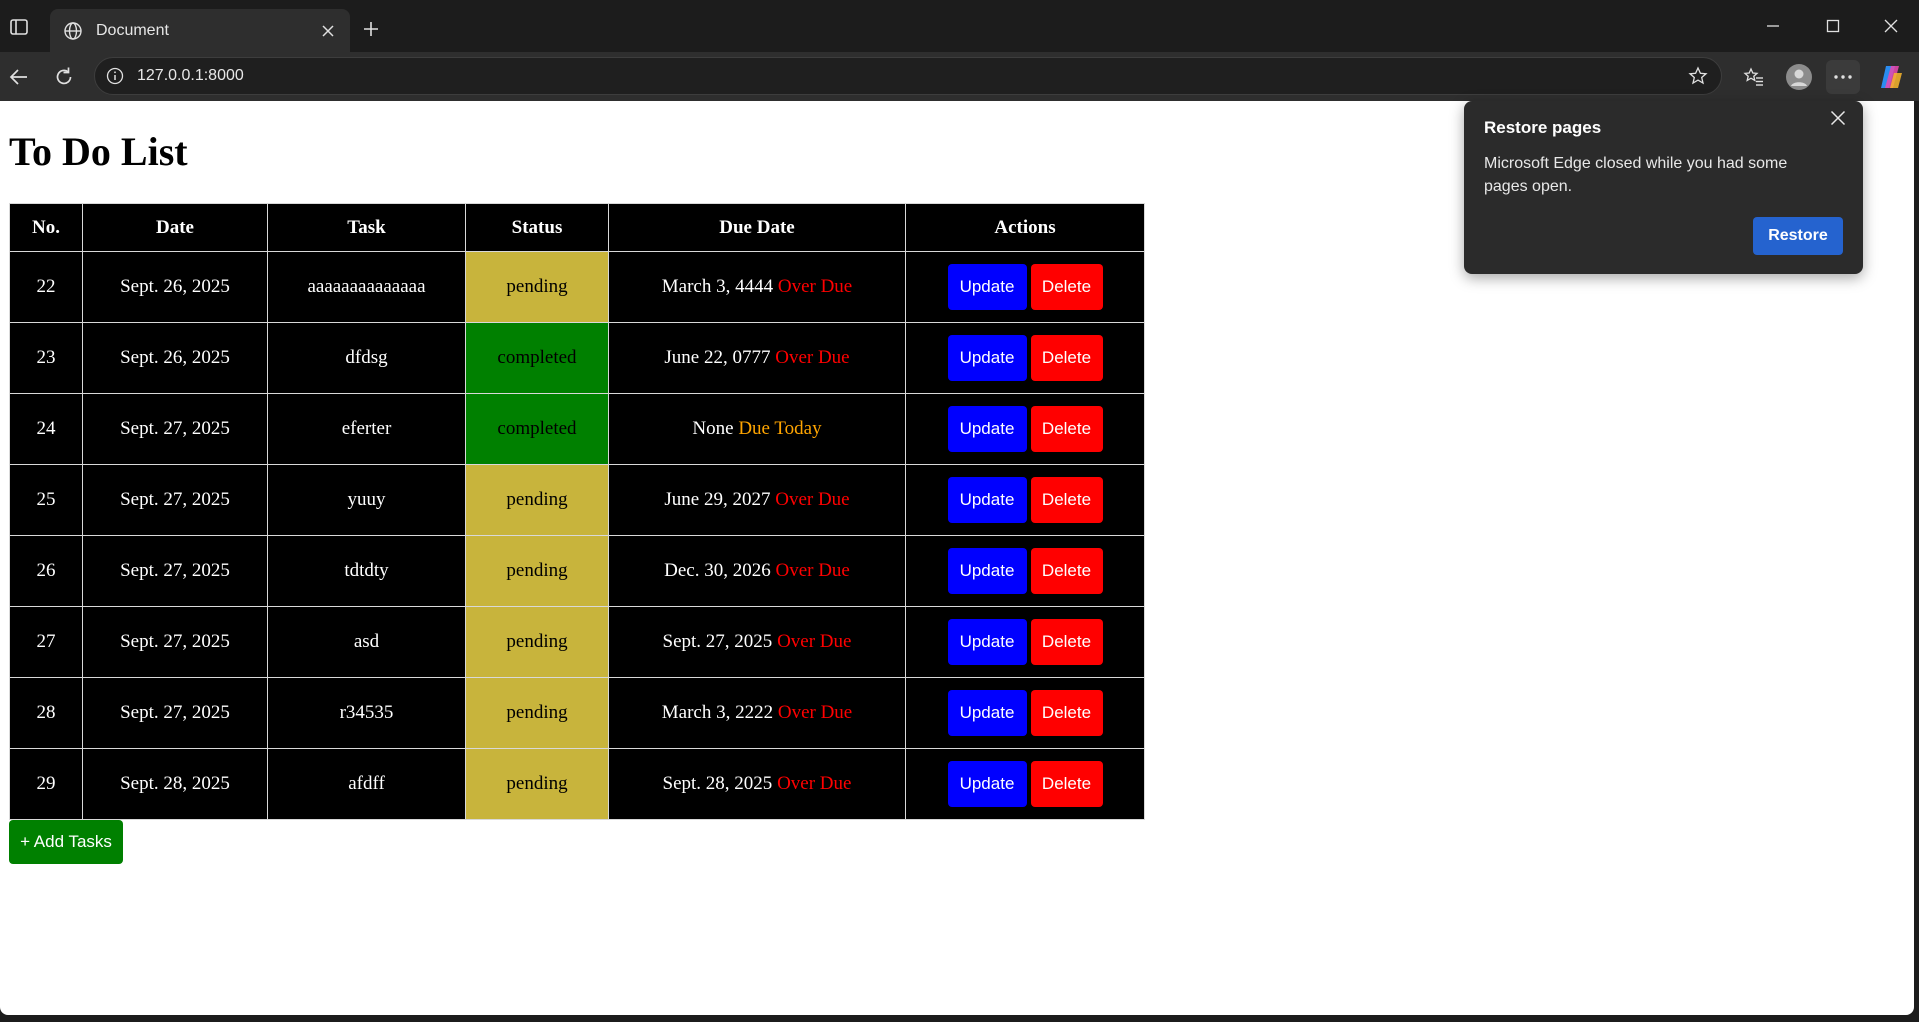 This screenshot has height=1022, width=1919. What do you see at coordinates (1799, 77) in the screenshot?
I see `profile-avatar-icon` at bounding box center [1799, 77].